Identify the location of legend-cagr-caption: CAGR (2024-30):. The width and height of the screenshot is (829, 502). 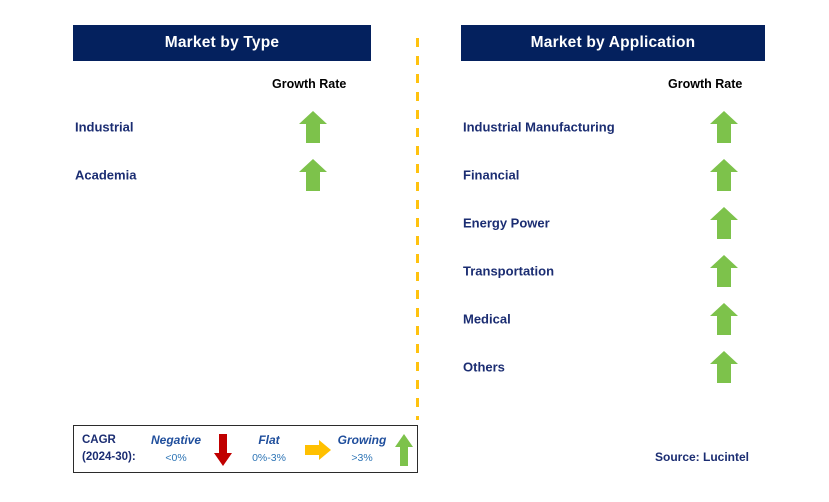
(109, 449).